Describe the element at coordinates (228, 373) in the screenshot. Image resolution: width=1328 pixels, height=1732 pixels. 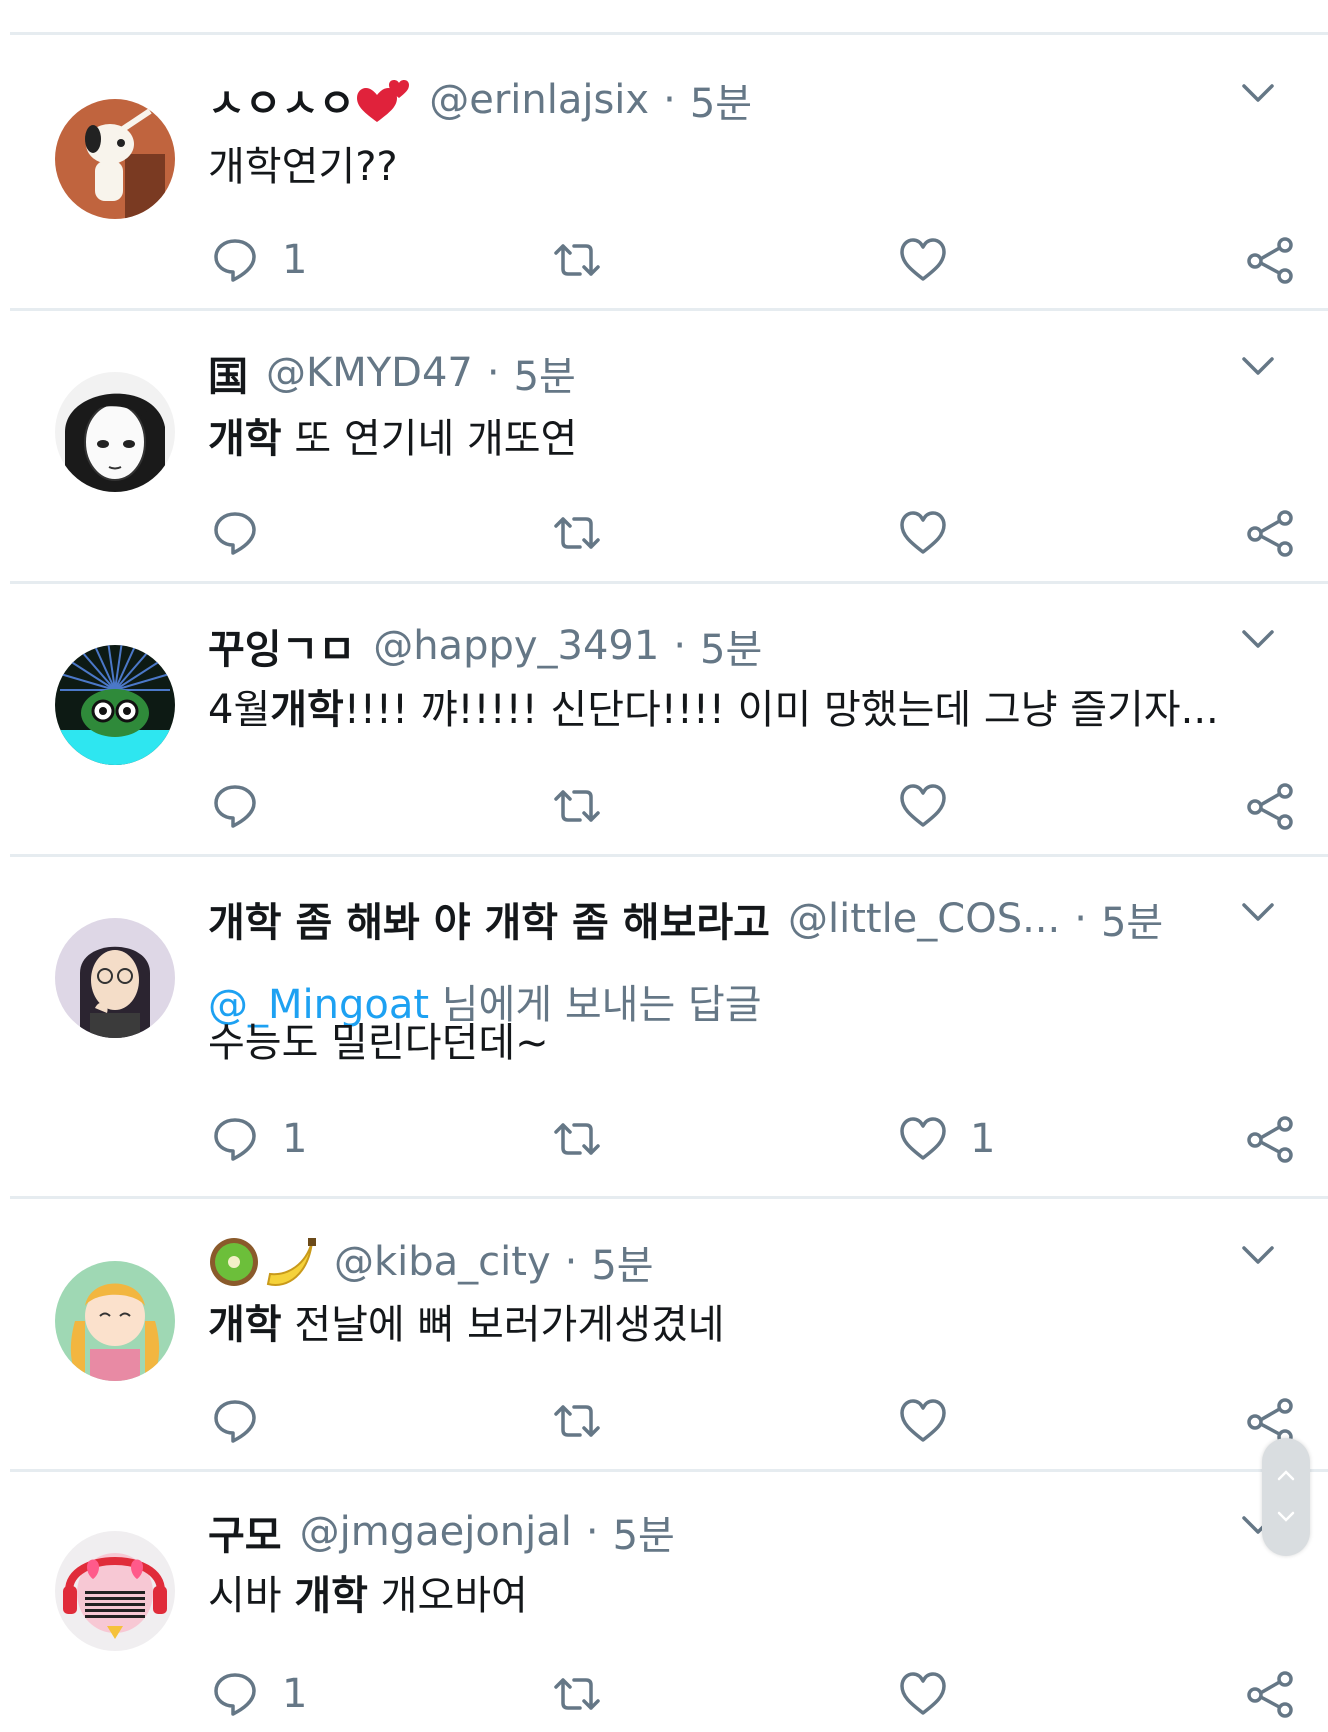
I see `display-name: 国` at that location.